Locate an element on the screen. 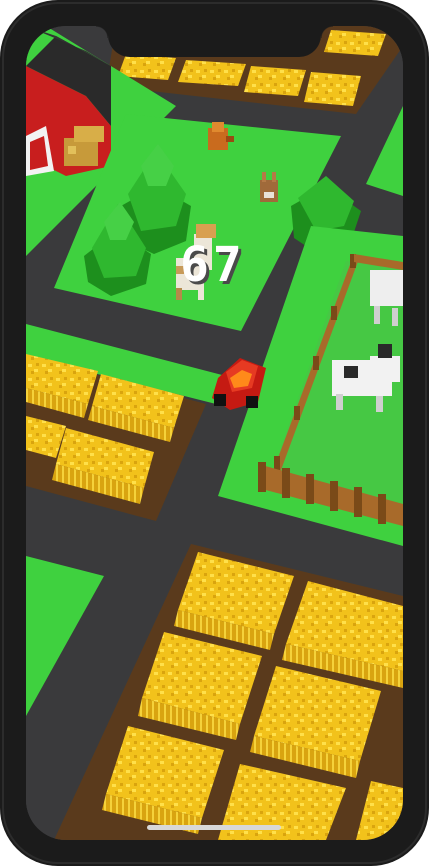  home-indicator is located at coordinates (214, 827).